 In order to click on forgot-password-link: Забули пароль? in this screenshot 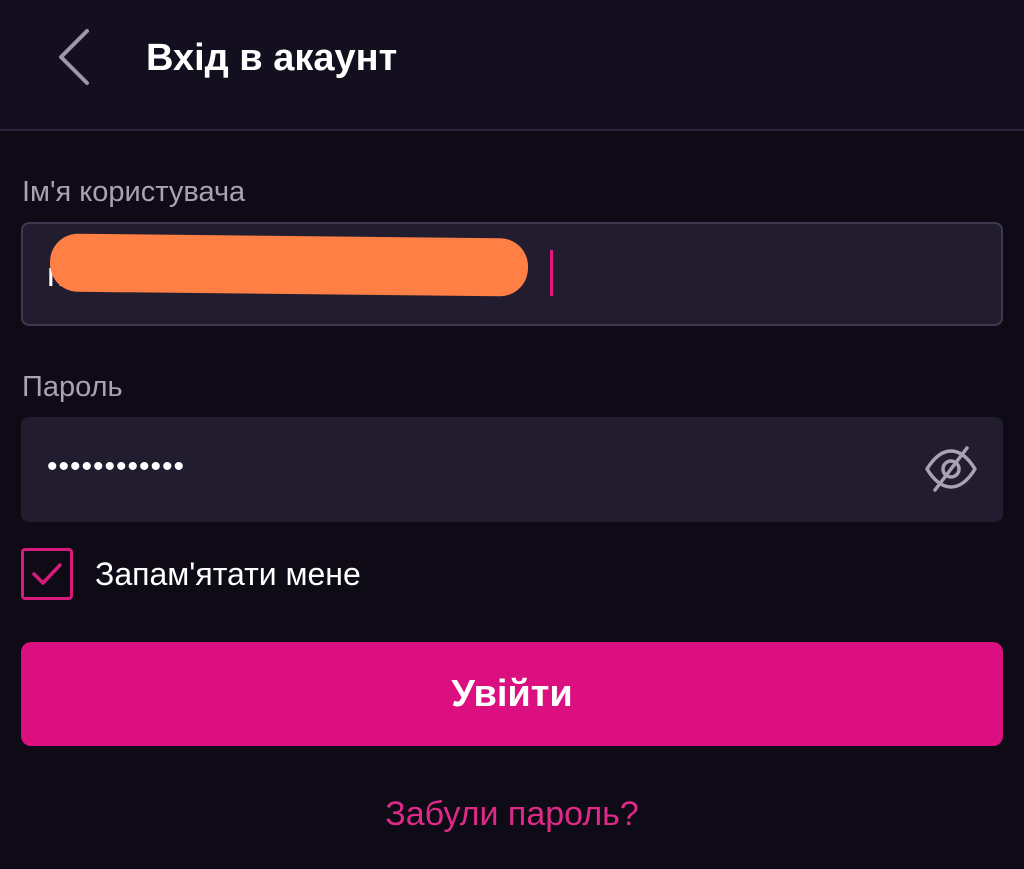, I will do `click(512, 814)`.